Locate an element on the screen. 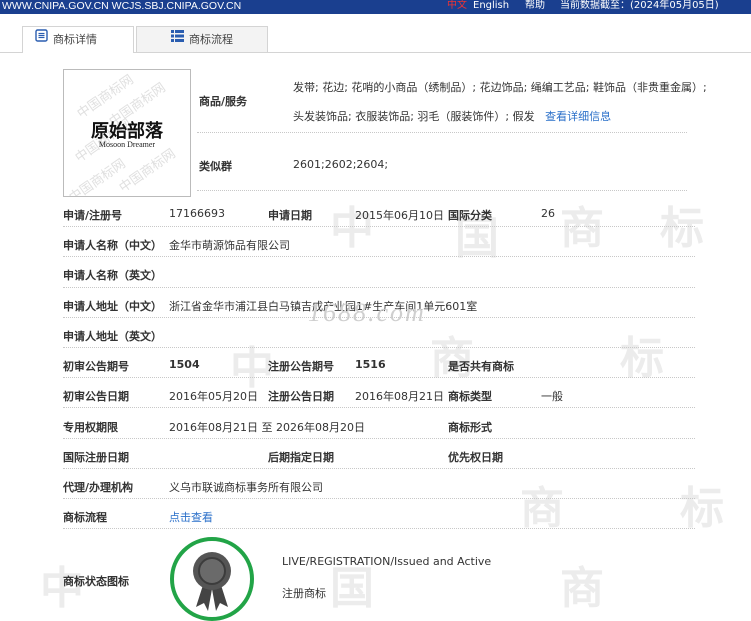 This screenshot has height=621, width=751. reg-no-value: 17166693 is located at coordinates (197, 213).